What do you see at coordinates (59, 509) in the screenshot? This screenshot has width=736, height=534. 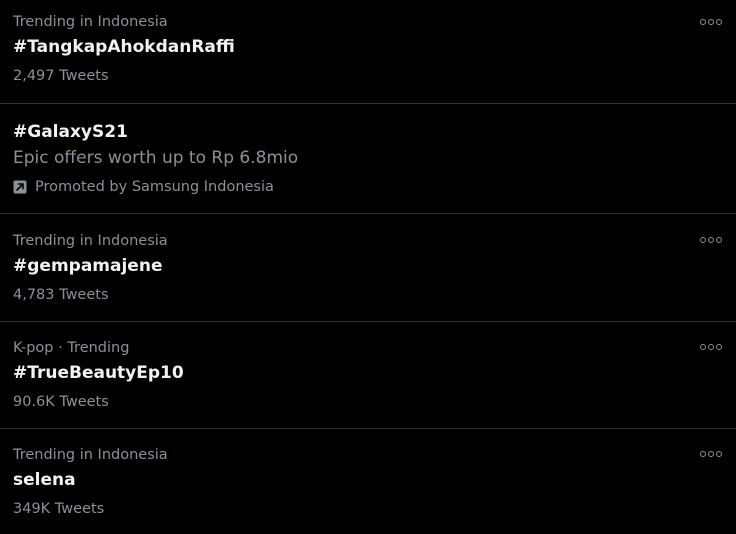 I see `trend-tweet-count: 349K Tweets` at bounding box center [59, 509].